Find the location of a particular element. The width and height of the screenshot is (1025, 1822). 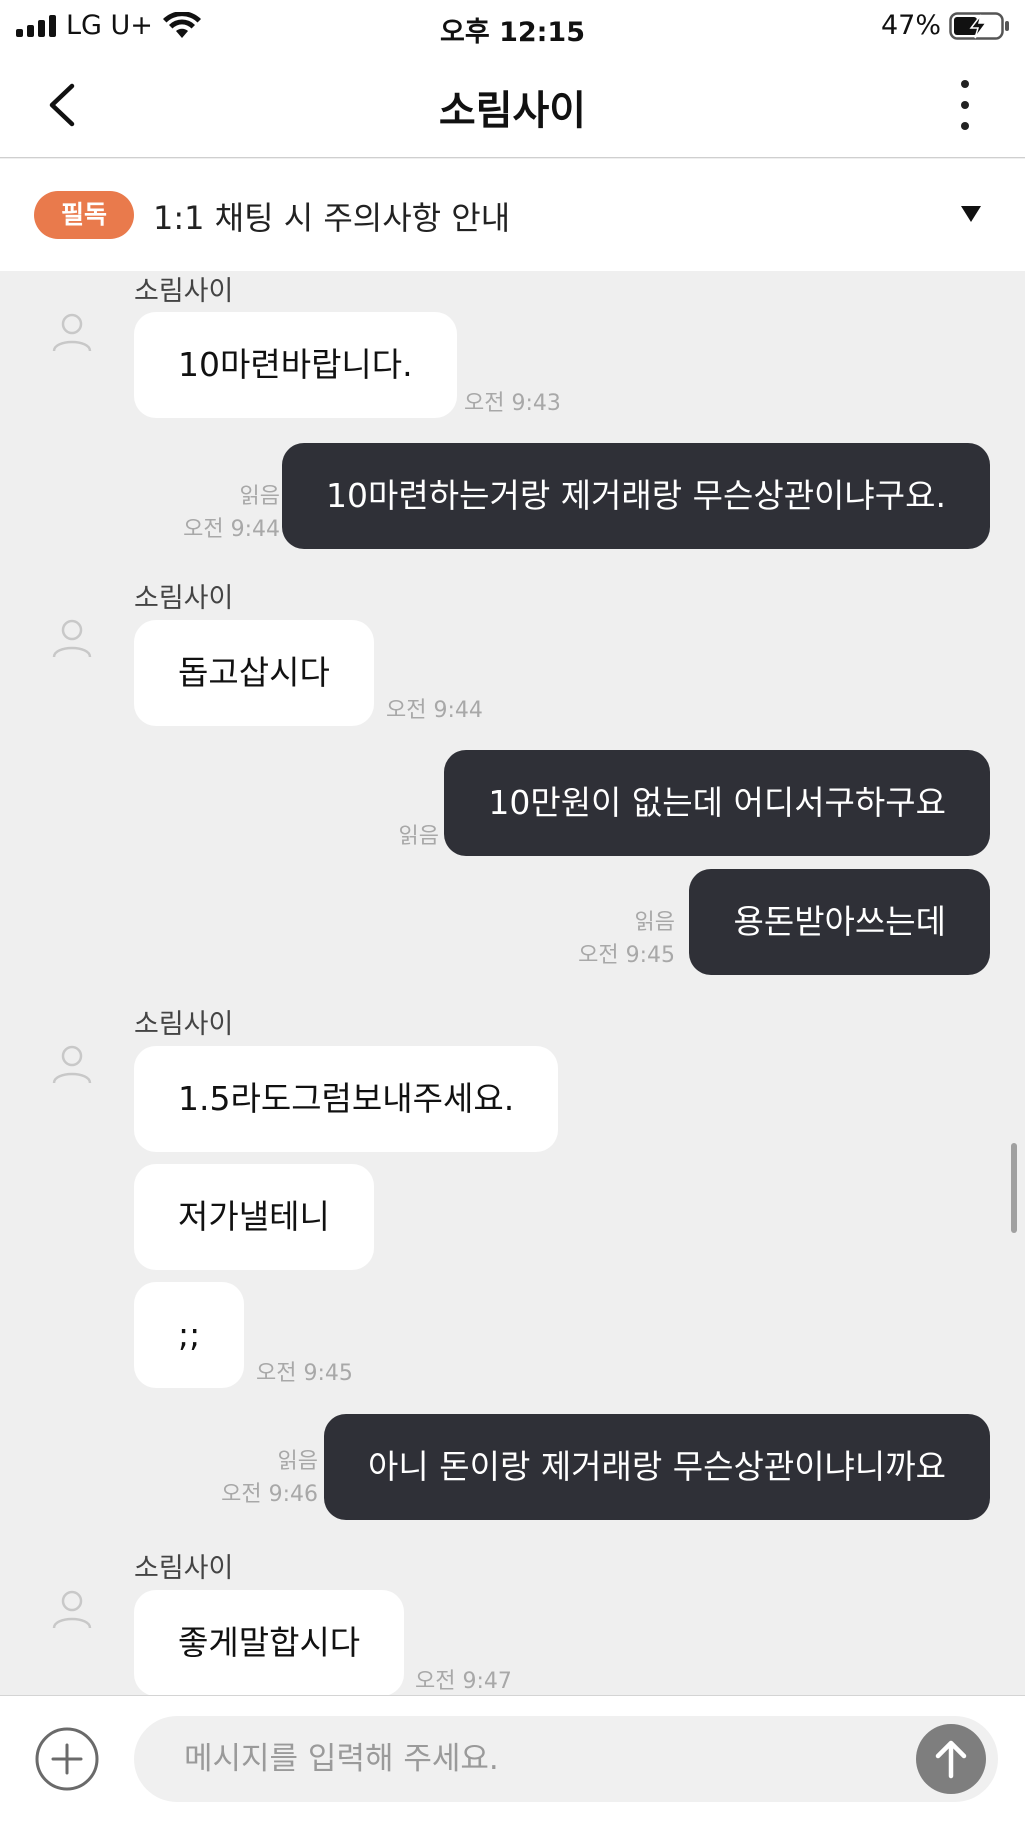

status-time: 오후 12:15 is located at coordinates (512, 32).